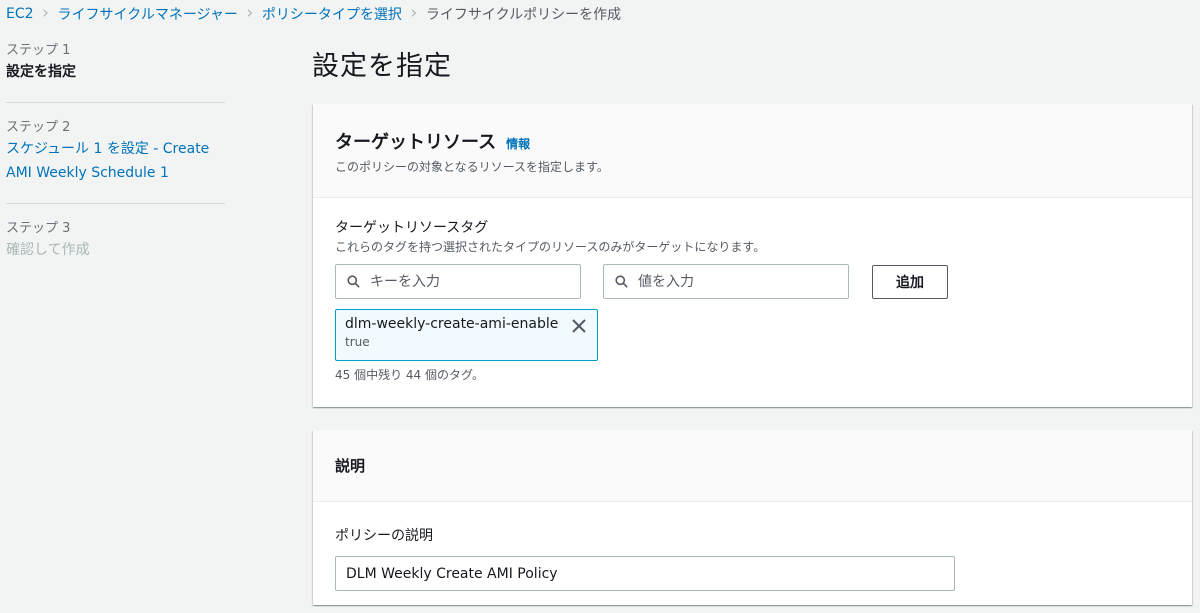 The height and width of the screenshot is (613, 1200). I want to click on tag-key-input, so click(465, 281).